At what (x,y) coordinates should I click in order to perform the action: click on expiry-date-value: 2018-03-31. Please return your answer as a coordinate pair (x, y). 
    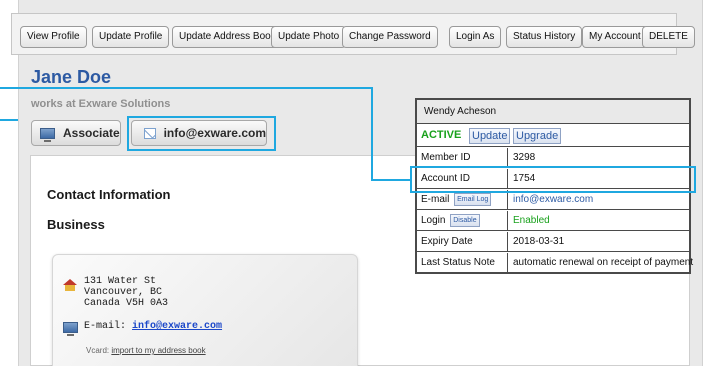
    Looking at the image, I should click on (598, 241).